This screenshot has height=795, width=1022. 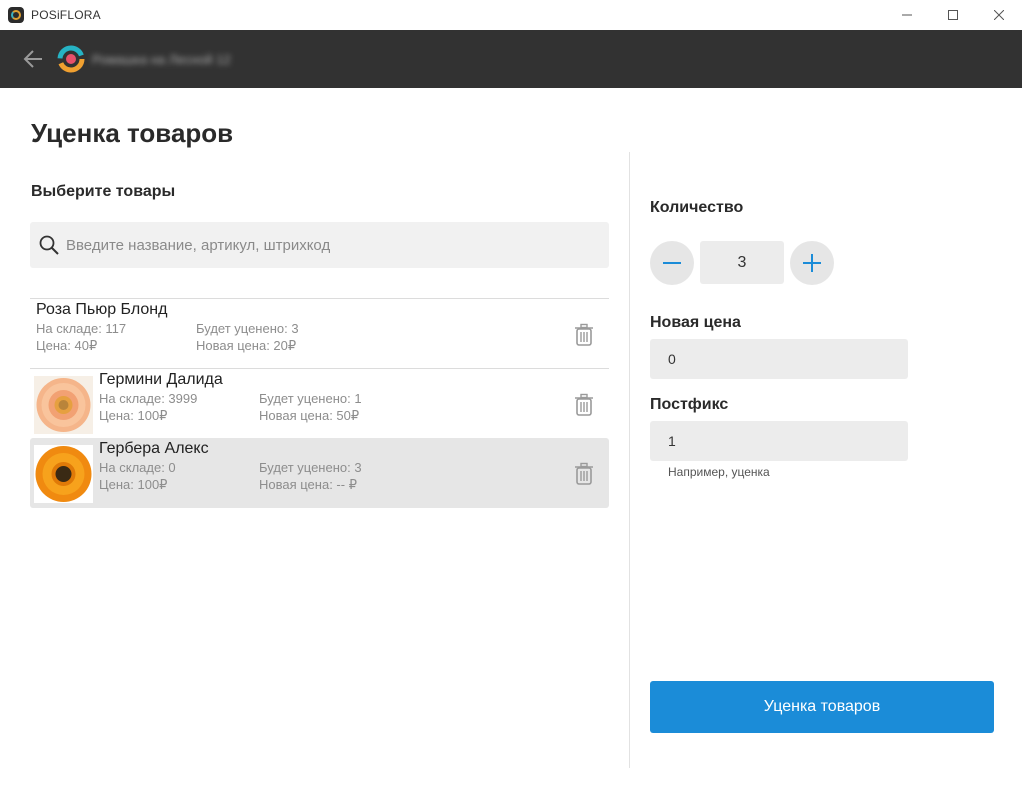 I want to click on plus-icon, so click(x=812, y=263).